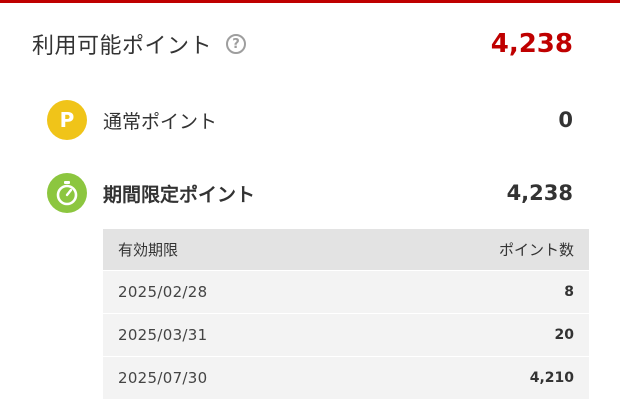 This screenshot has width=620, height=417. What do you see at coordinates (148, 250) in the screenshot?
I see `expiry-date-header: 有効期限` at bounding box center [148, 250].